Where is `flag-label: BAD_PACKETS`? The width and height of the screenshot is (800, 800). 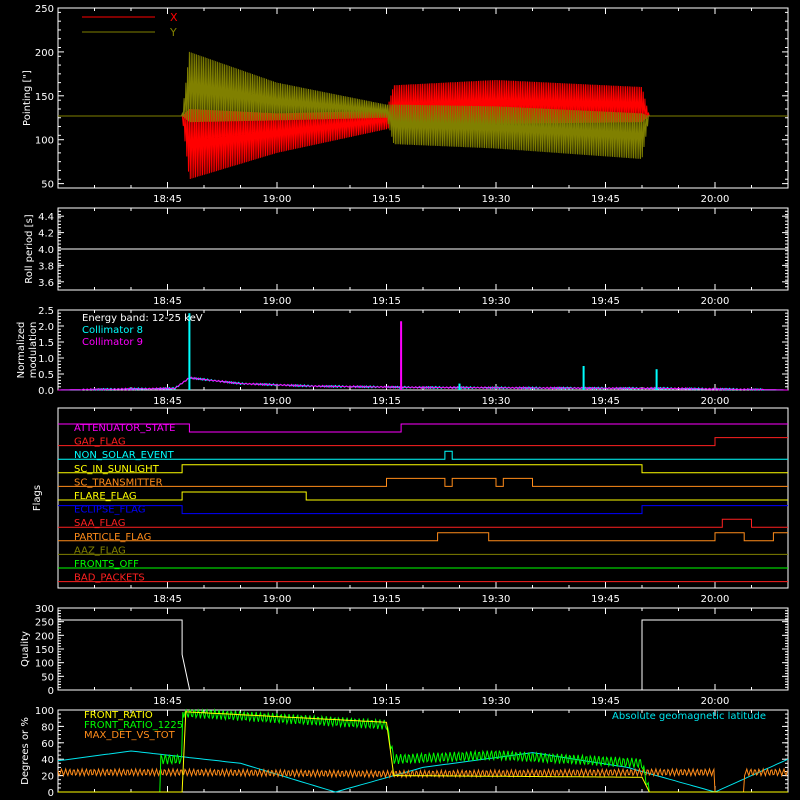
flag-label: BAD_PACKETS is located at coordinates (109, 578).